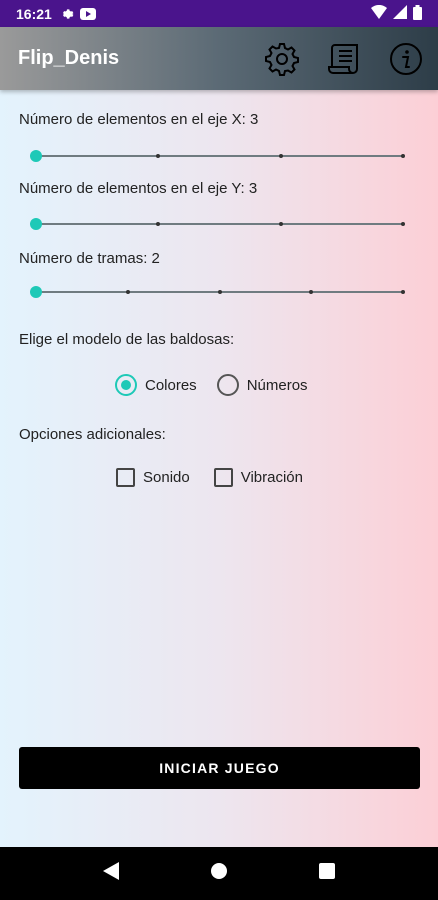 Image resolution: width=438 pixels, height=900 pixels. I want to click on youtube-icon, so click(87, 13).